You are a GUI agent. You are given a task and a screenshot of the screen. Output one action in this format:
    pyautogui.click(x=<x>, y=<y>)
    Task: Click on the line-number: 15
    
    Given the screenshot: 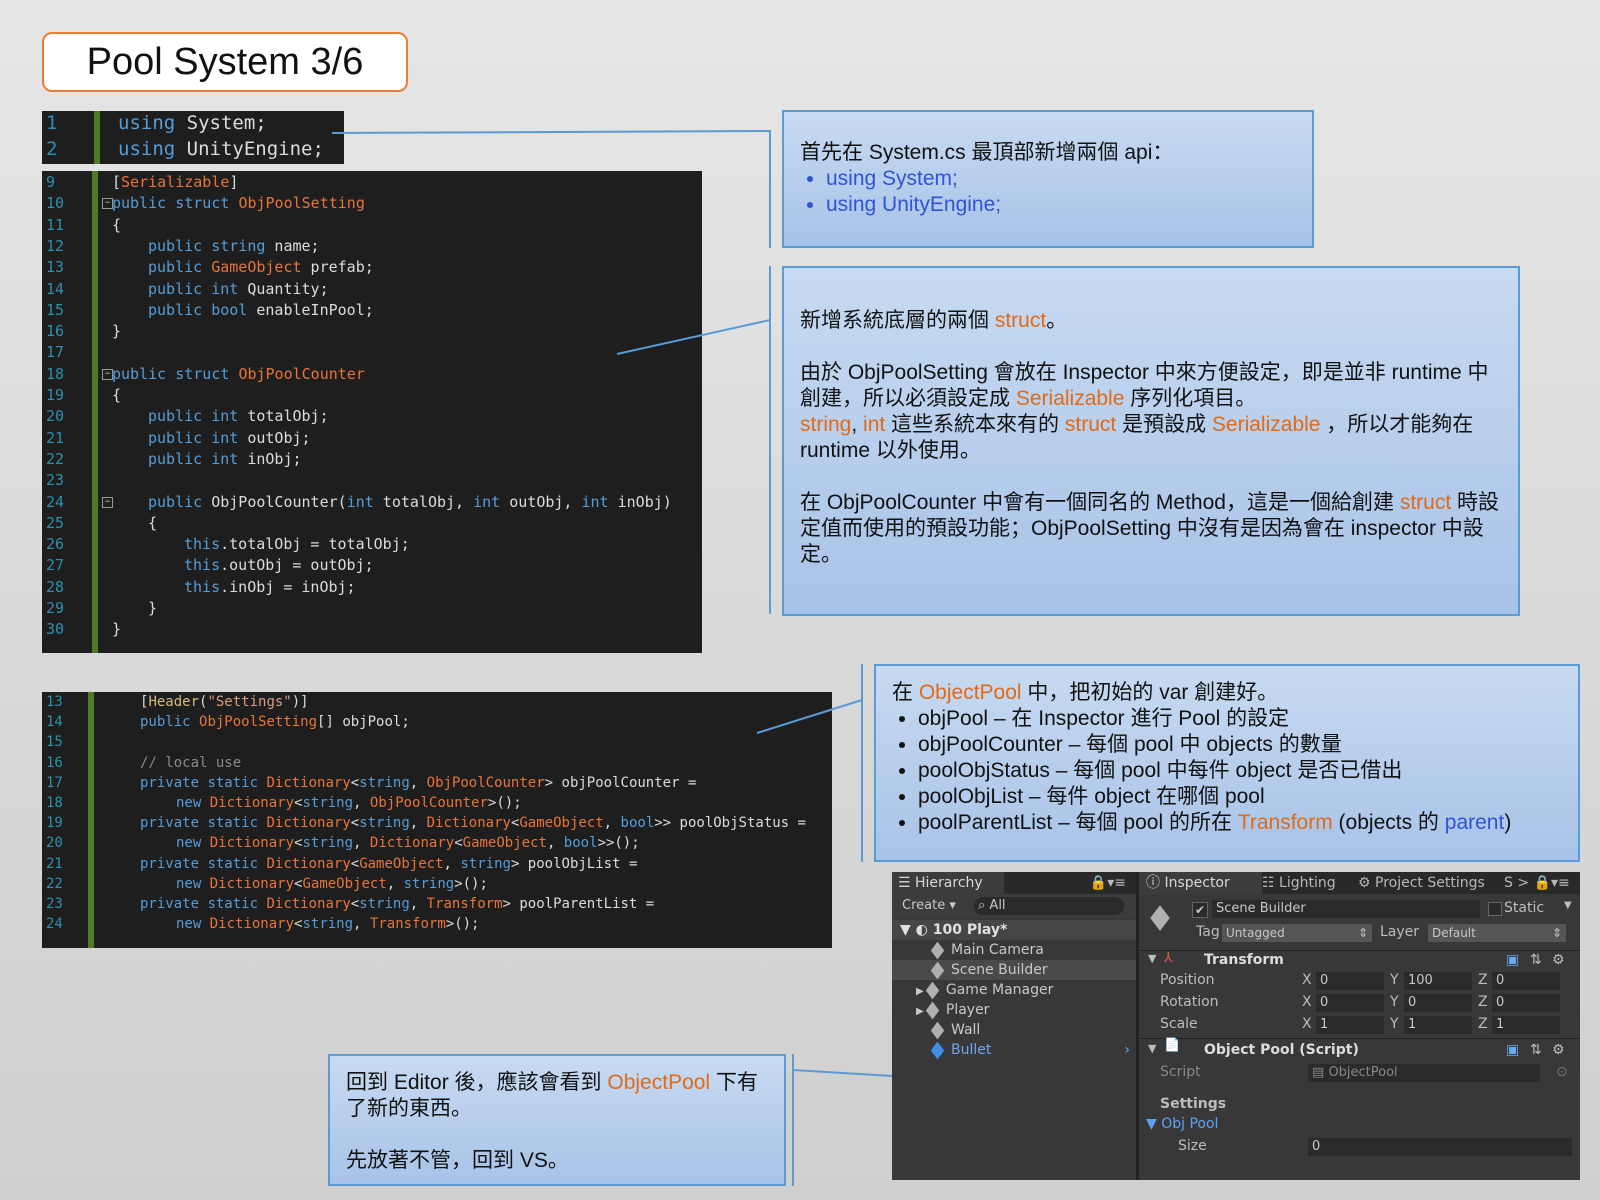 What is the action you would take?
    pyautogui.click(x=55, y=309)
    